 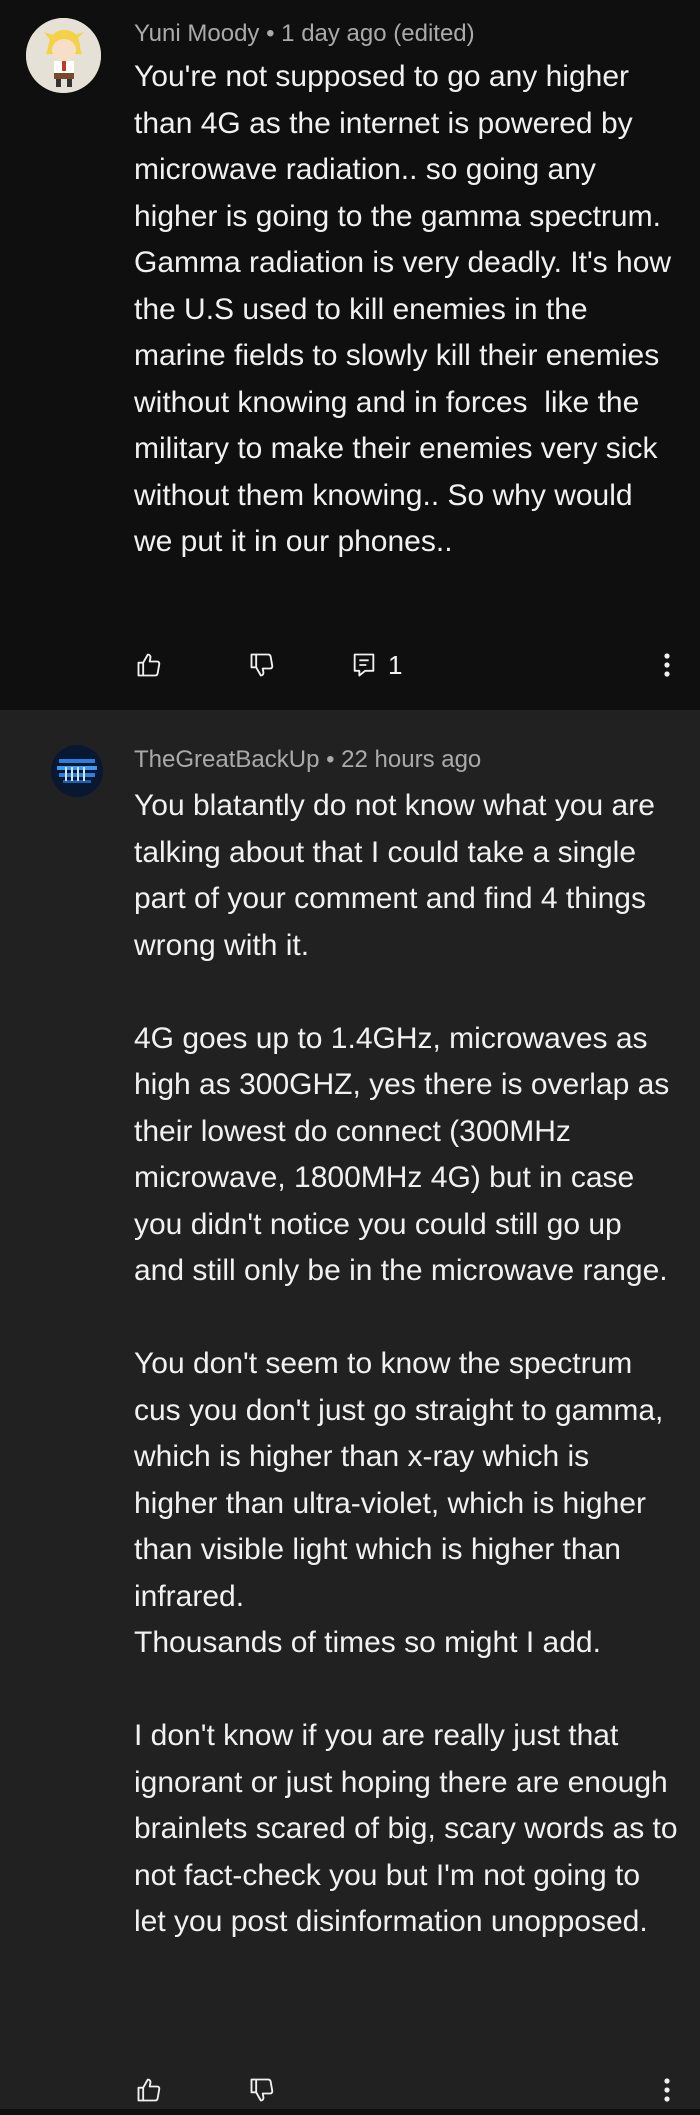 What do you see at coordinates (350, 2090) in the screenshot?
I see `comment-actions` at bounding box center [350, 2090].